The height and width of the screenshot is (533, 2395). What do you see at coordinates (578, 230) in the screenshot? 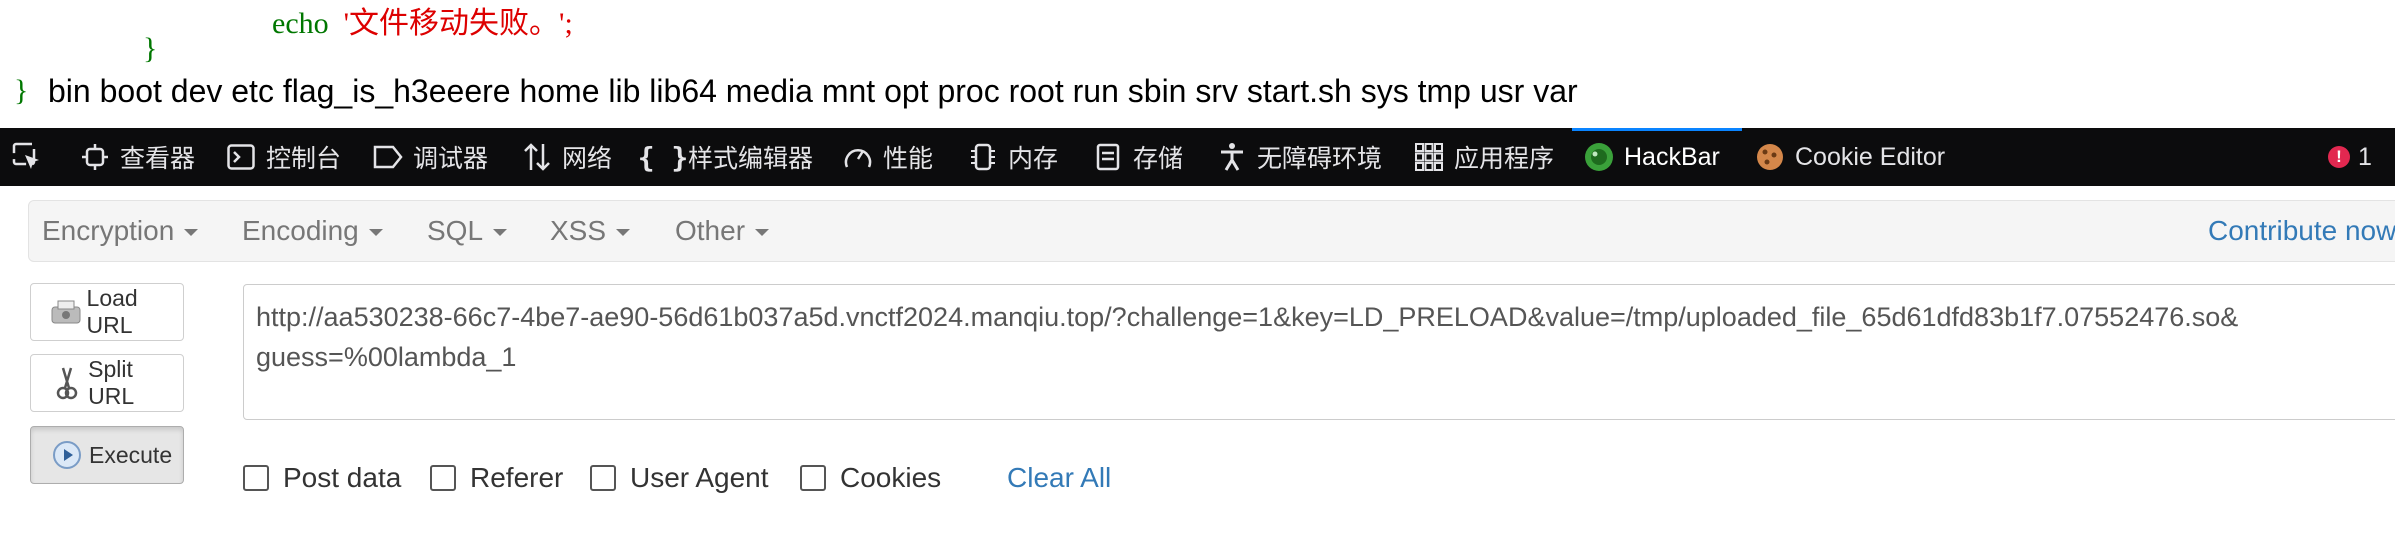
I see `menu-label: XSS` at bounding box center [578, 230].